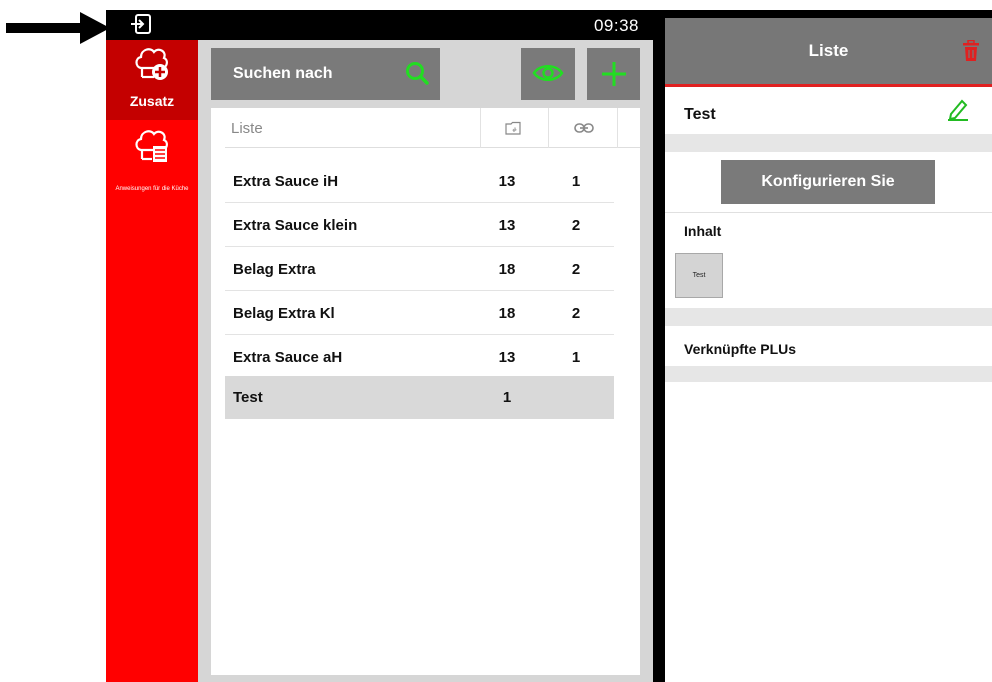  I want to click on table-row: Extra Sauce klein 13 2, so click(419, 225).